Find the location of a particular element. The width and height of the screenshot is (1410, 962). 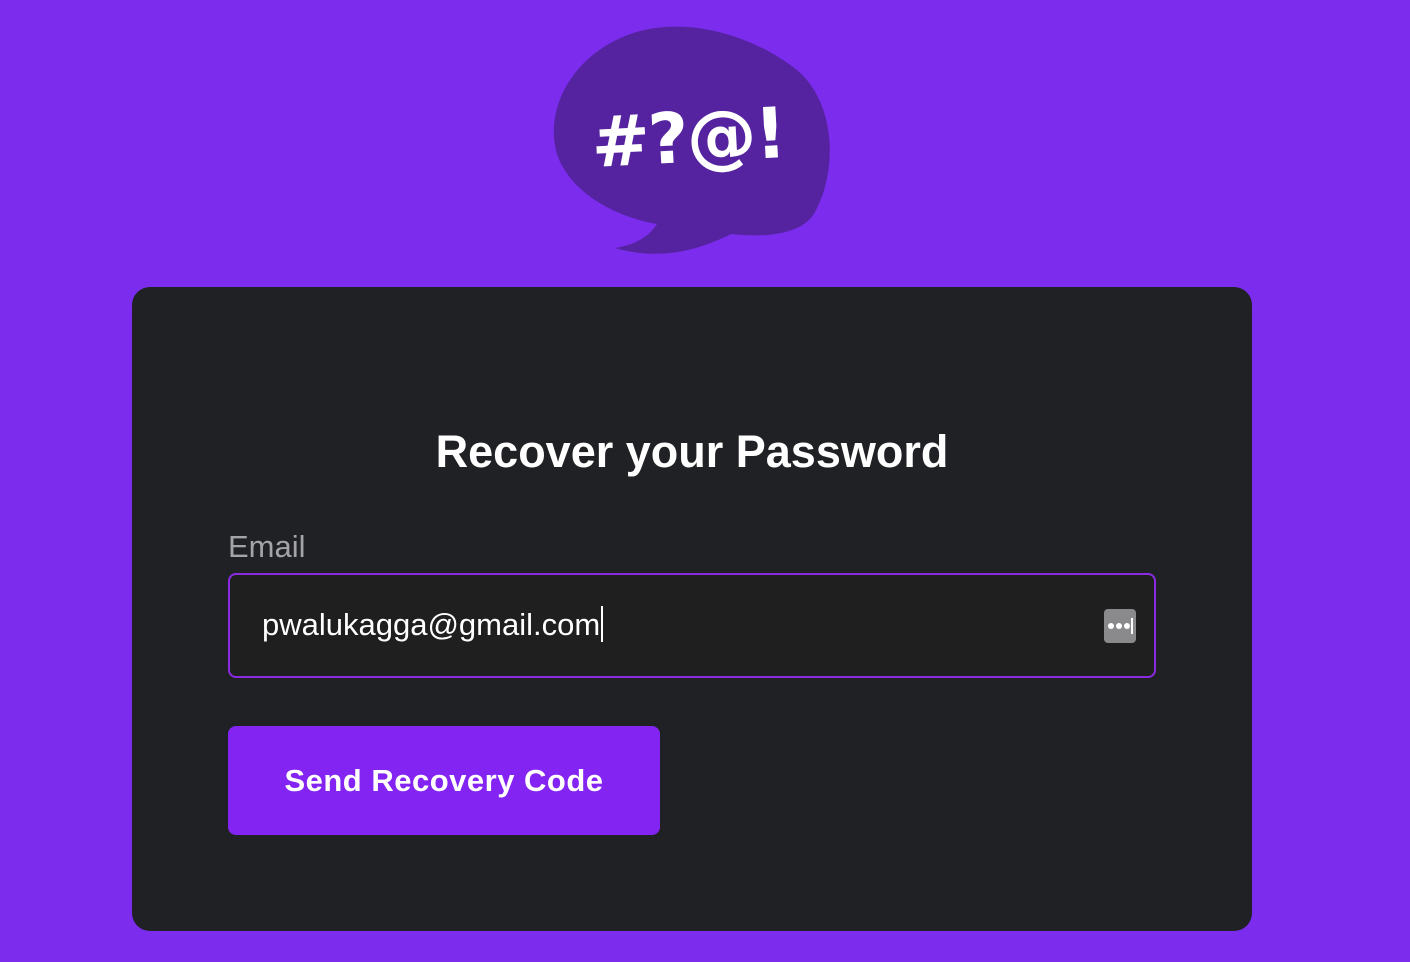

speech-bubble-logo: #?@! is located at coordinates (694, 140).